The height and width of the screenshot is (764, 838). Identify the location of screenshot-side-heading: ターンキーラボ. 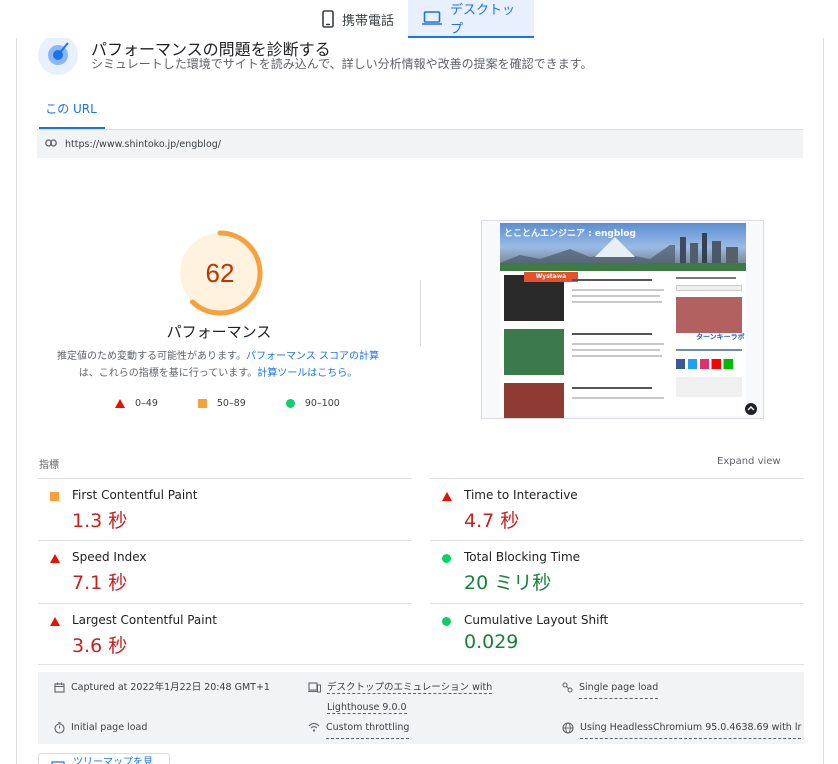
(720, 337).